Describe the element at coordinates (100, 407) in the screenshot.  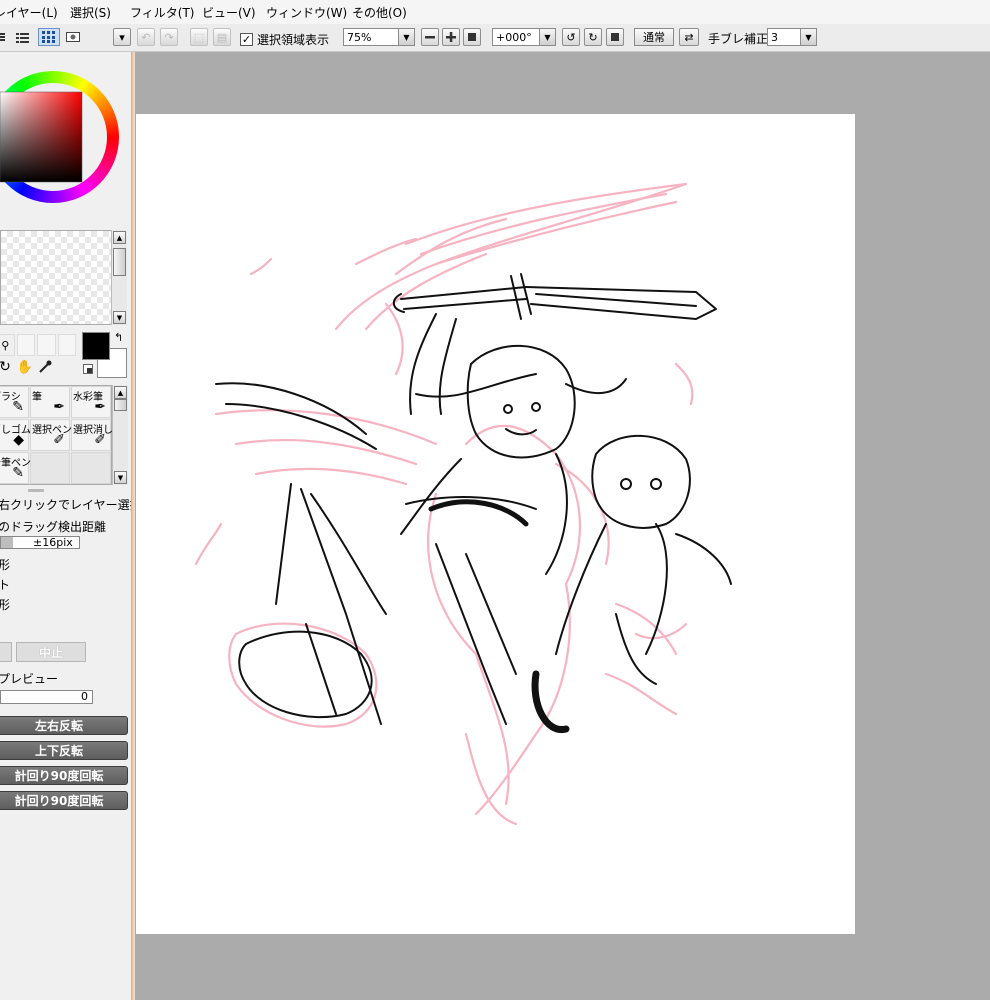
I see `watercolor-icon: ✒` at that location.